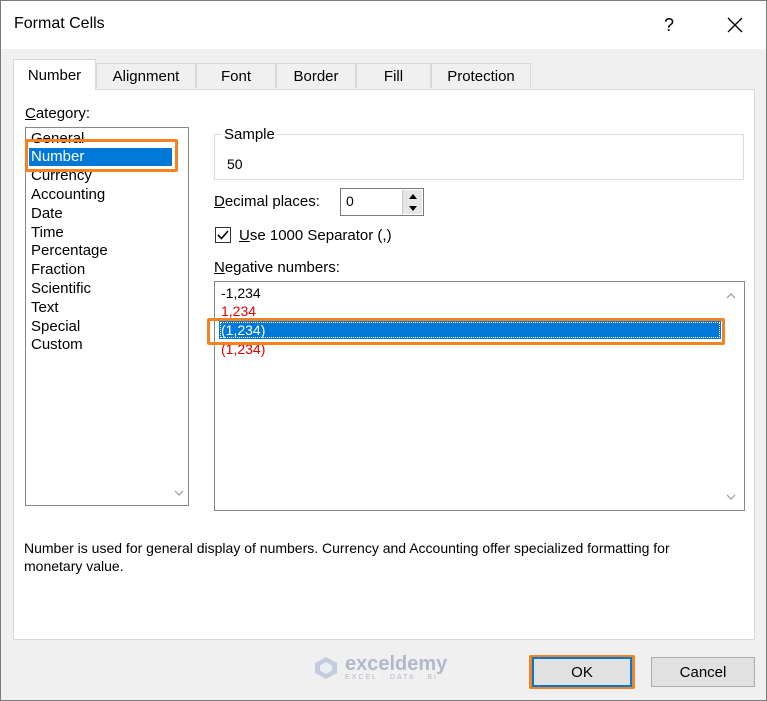  I want to click on checkmark-icon, so click(223, 235).